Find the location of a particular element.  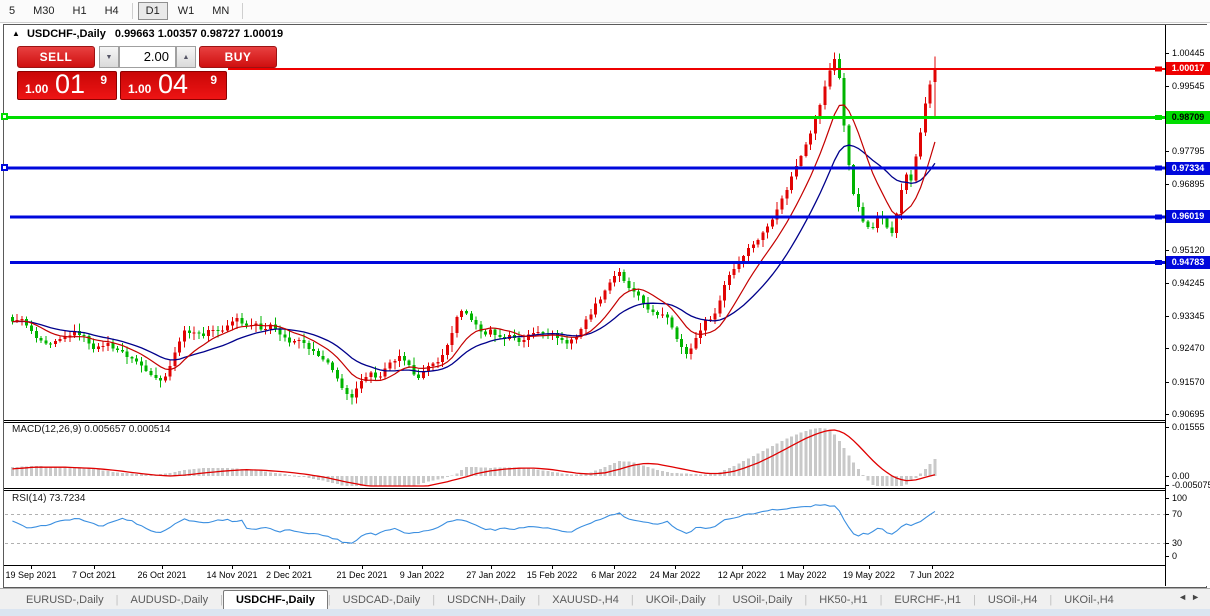

sell-price-quote: 1.00 01 9 is located at coordinates (67, 84).